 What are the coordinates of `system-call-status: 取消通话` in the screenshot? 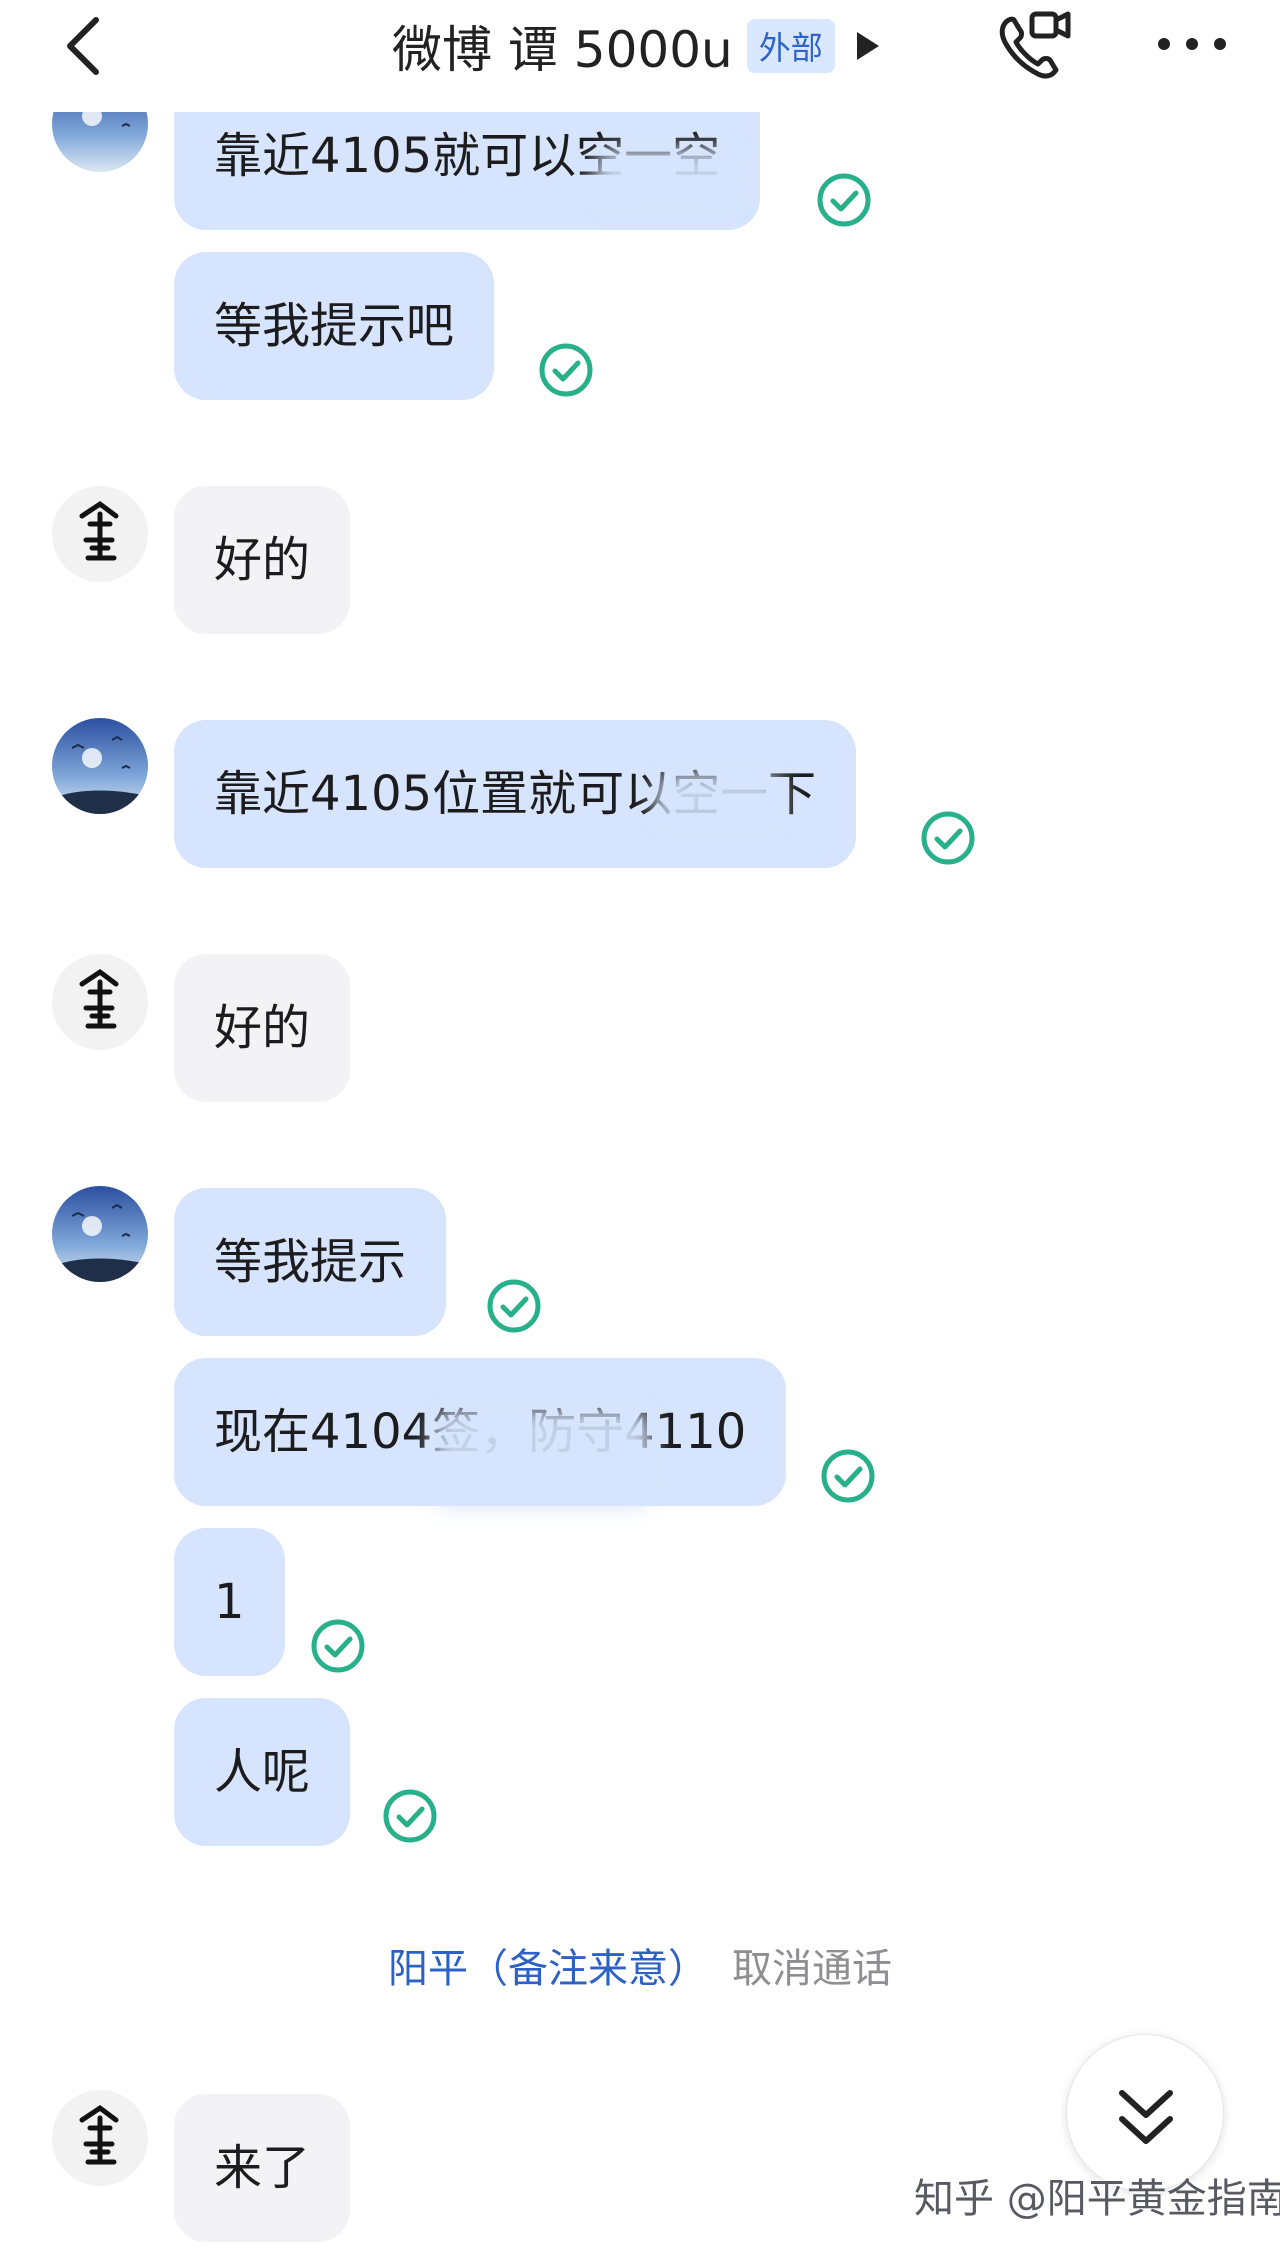 It's located at (812, 1969).